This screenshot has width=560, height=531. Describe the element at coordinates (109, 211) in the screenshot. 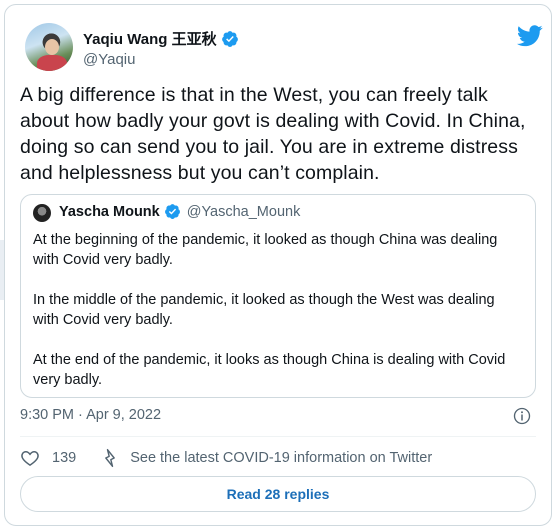

I see `quoted-display-name: Yascha Mounk` at that location.